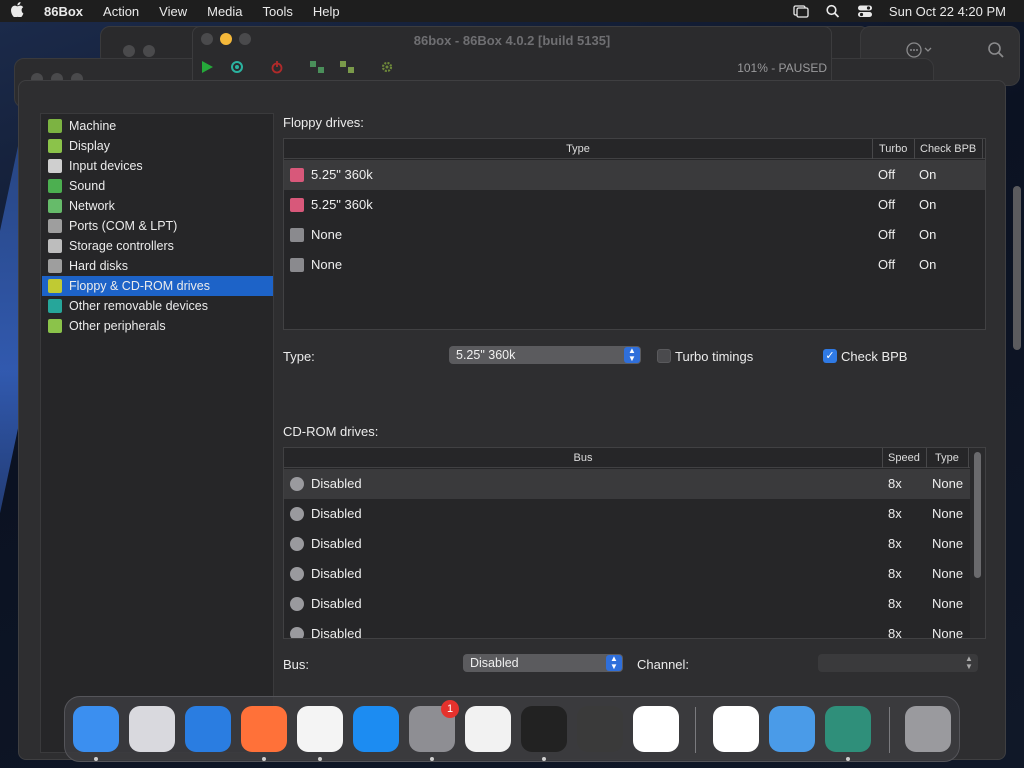  What do you see at coordinates (887, 174) in the screenshot?
I see `floppy-turbo-cell: Off` at bounding box center [887, 174].